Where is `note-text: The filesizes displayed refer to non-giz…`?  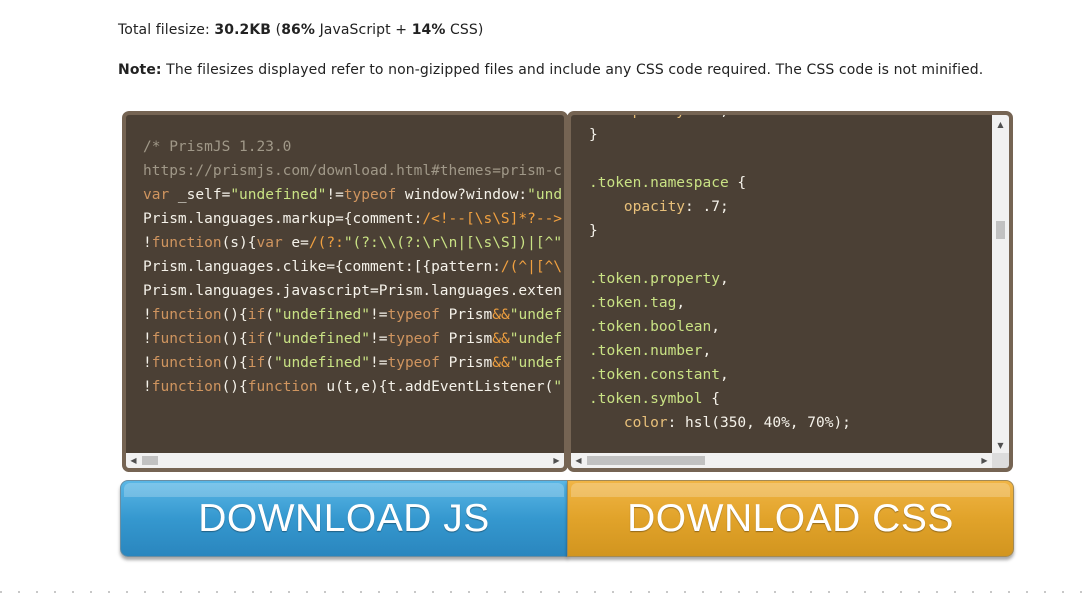
note-text: The filesizes displayed refer to non-giz… is located at coordinates (572, 70).